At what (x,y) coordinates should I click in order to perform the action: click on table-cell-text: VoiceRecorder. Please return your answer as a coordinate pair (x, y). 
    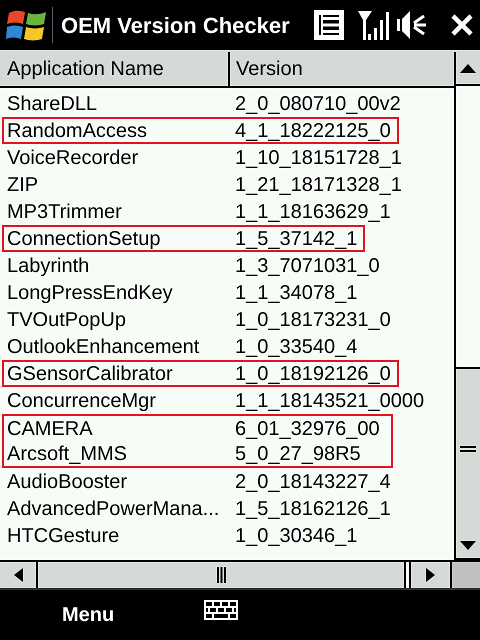
    Looking at the image, I should click on (73, 158).